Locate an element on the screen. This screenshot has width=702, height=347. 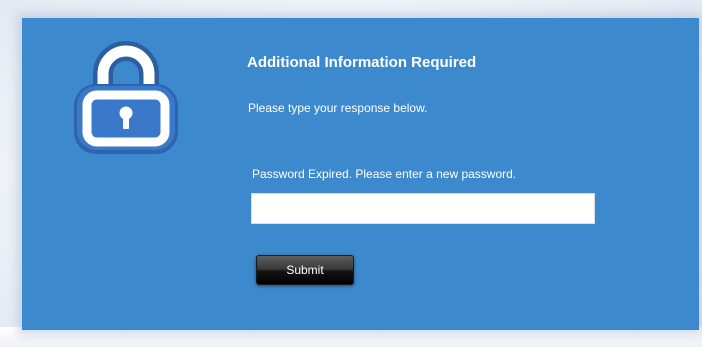
lock-icon is located at coordinates (126, 97).